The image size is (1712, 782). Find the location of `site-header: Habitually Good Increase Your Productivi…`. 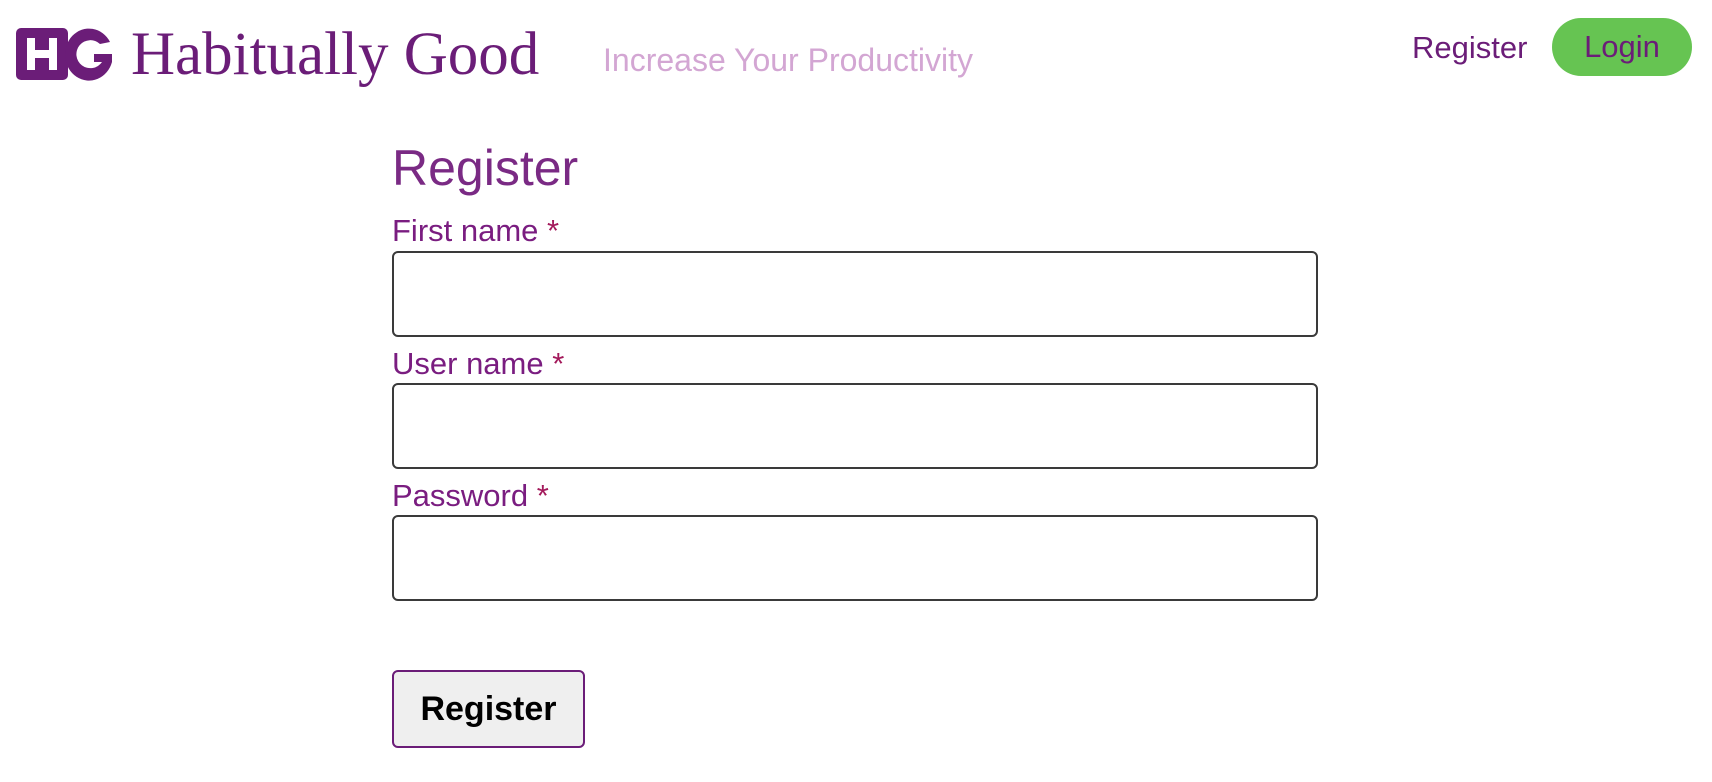

site-header: Habitually Good Increase Your Productivi… is located at coordinates (856, 50).